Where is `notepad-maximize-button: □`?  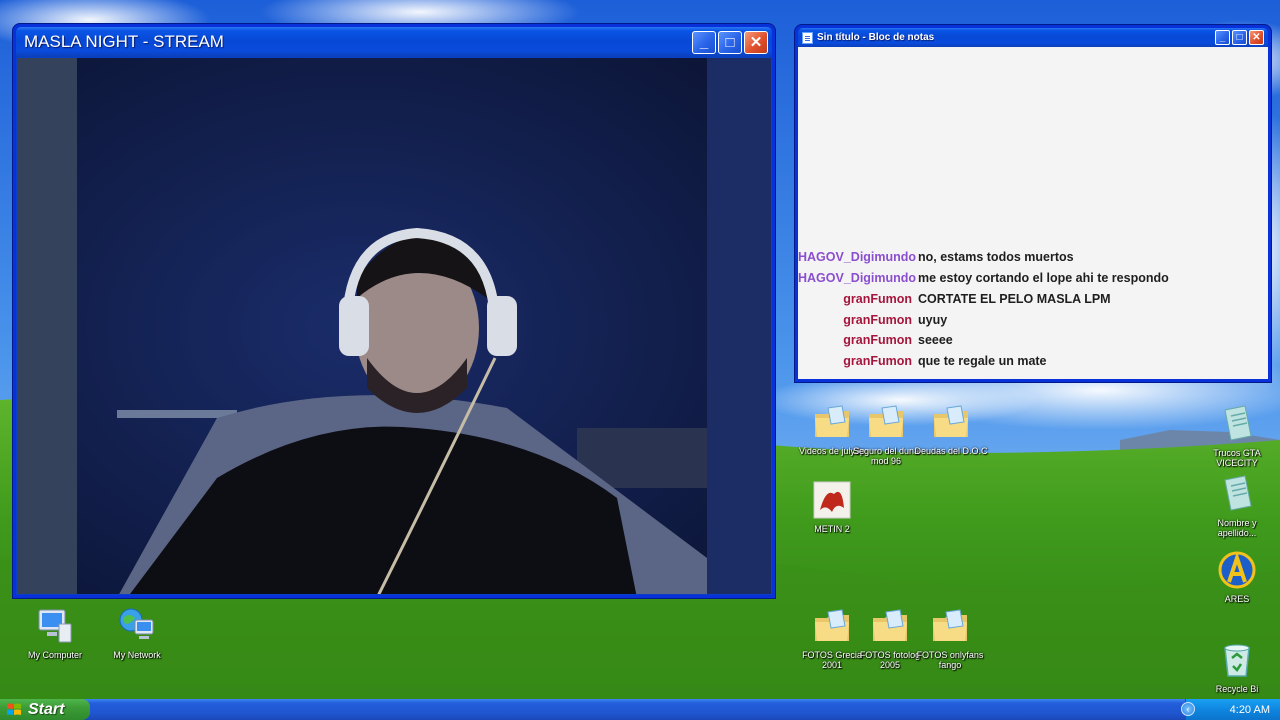 notepad-maximize-button: □ is located at coordinates (1239, 37).